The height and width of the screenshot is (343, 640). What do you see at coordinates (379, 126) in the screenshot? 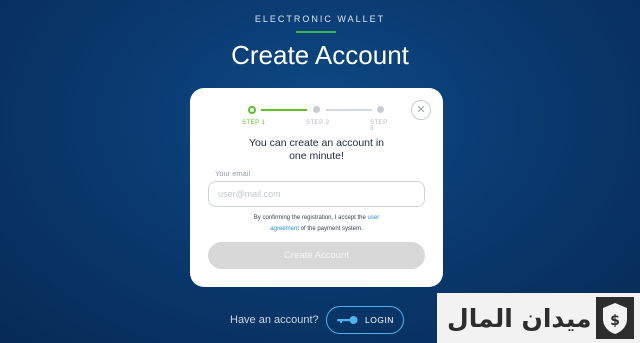
I see `step-3-label: STEP 3` at bounding box center [379, 126].